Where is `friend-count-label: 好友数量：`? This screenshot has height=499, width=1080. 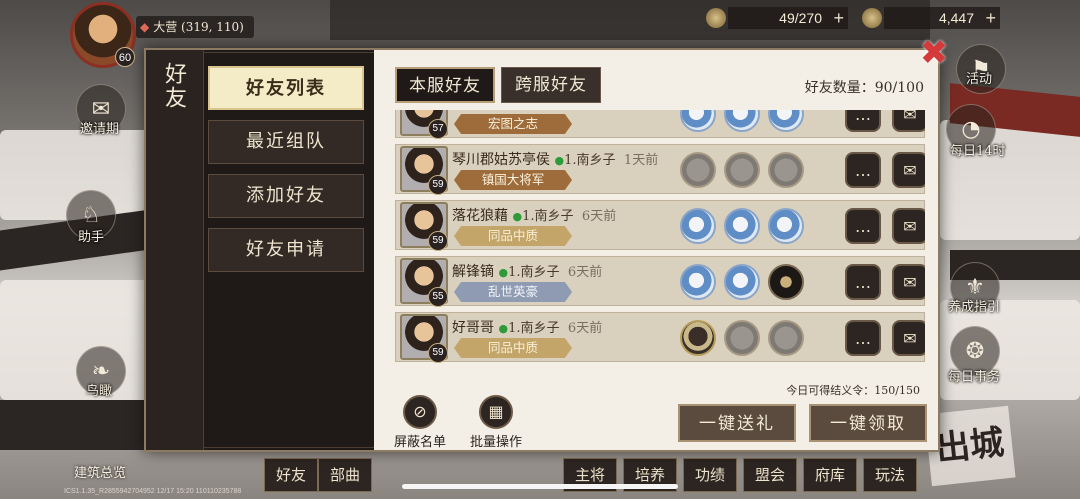
friend-count-label: 好友数量： is located at coordinates (839, 88).